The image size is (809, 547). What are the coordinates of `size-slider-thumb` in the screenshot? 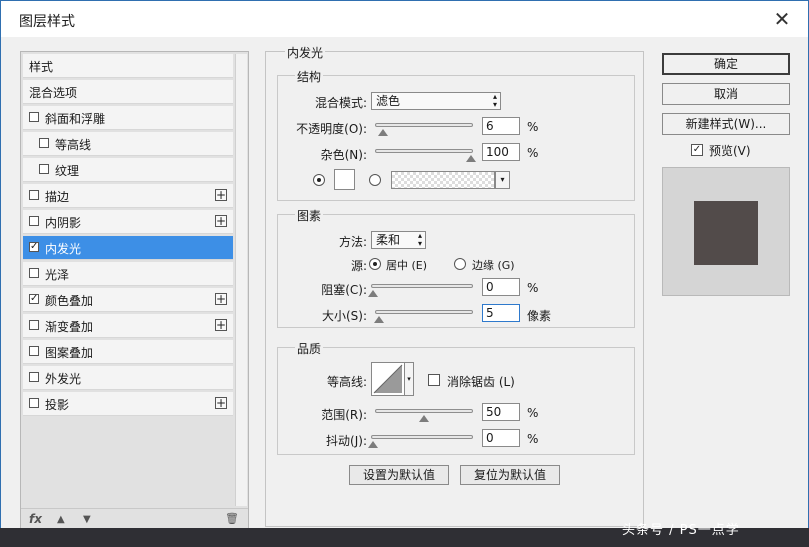 It's located at (378, 319).